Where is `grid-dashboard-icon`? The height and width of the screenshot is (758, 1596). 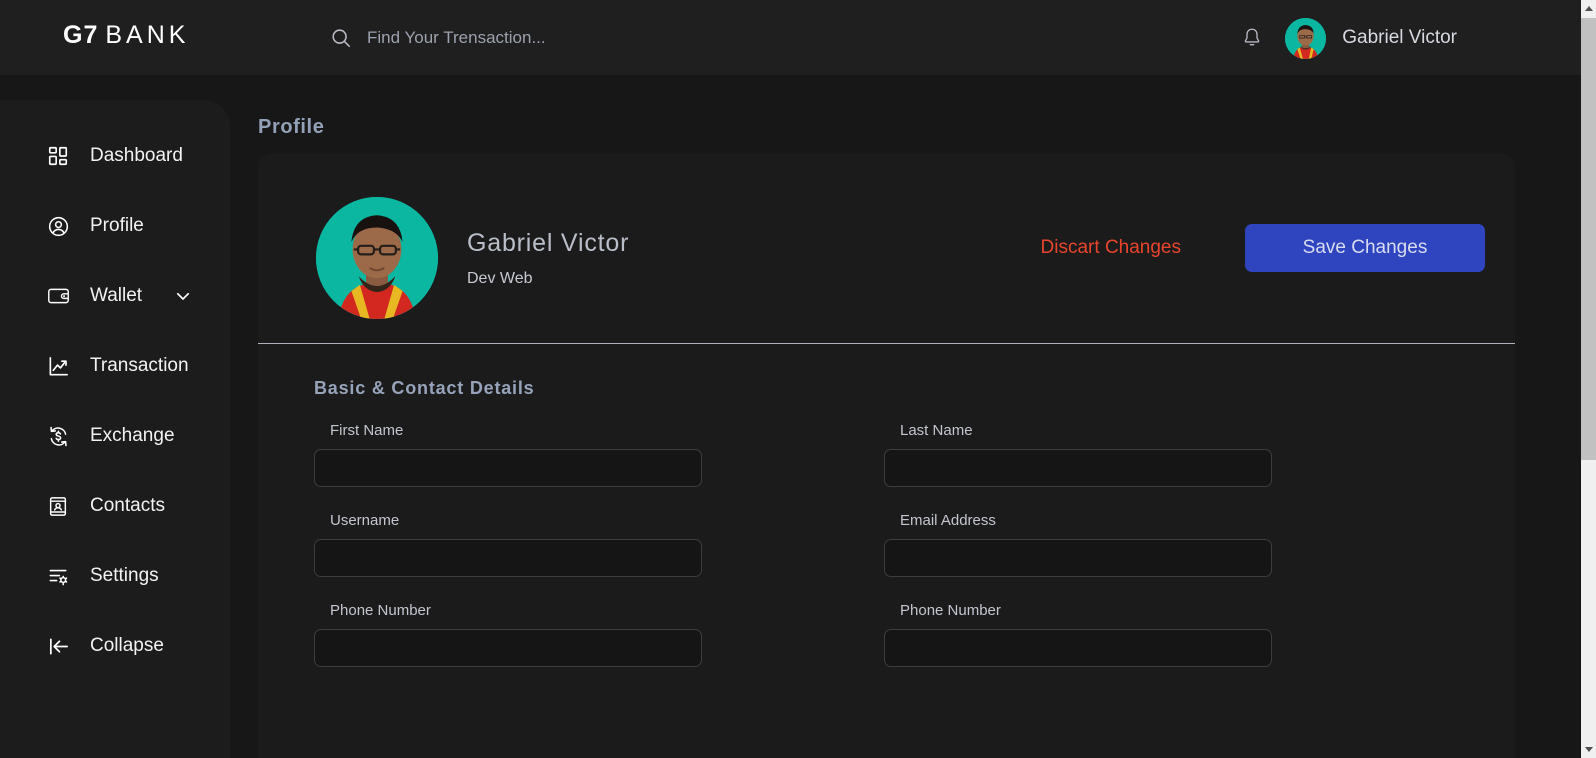 grid-dashboard-icon is located at coordinates (58, 156).